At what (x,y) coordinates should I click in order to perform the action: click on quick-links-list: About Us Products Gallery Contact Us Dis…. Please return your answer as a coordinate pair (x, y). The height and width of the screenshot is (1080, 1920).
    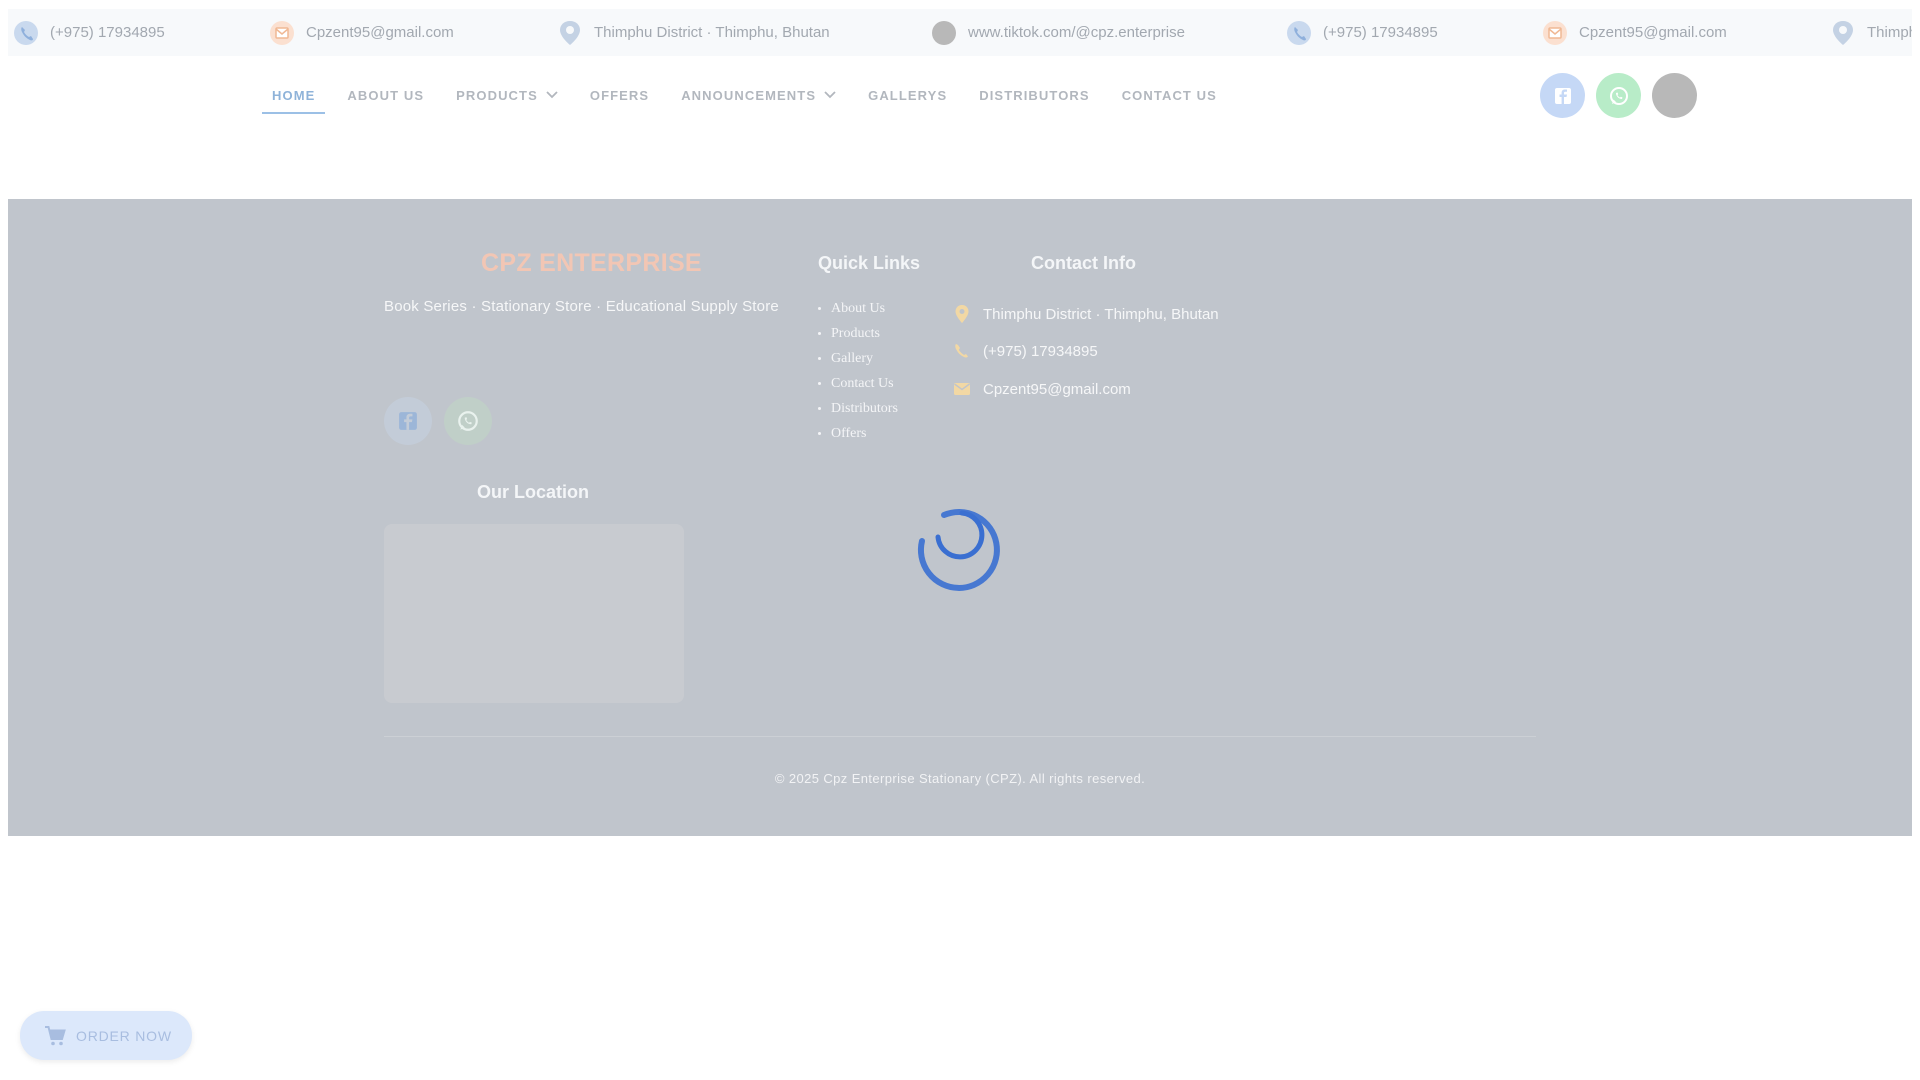
    Looking at the image, I should click on (858, 371).